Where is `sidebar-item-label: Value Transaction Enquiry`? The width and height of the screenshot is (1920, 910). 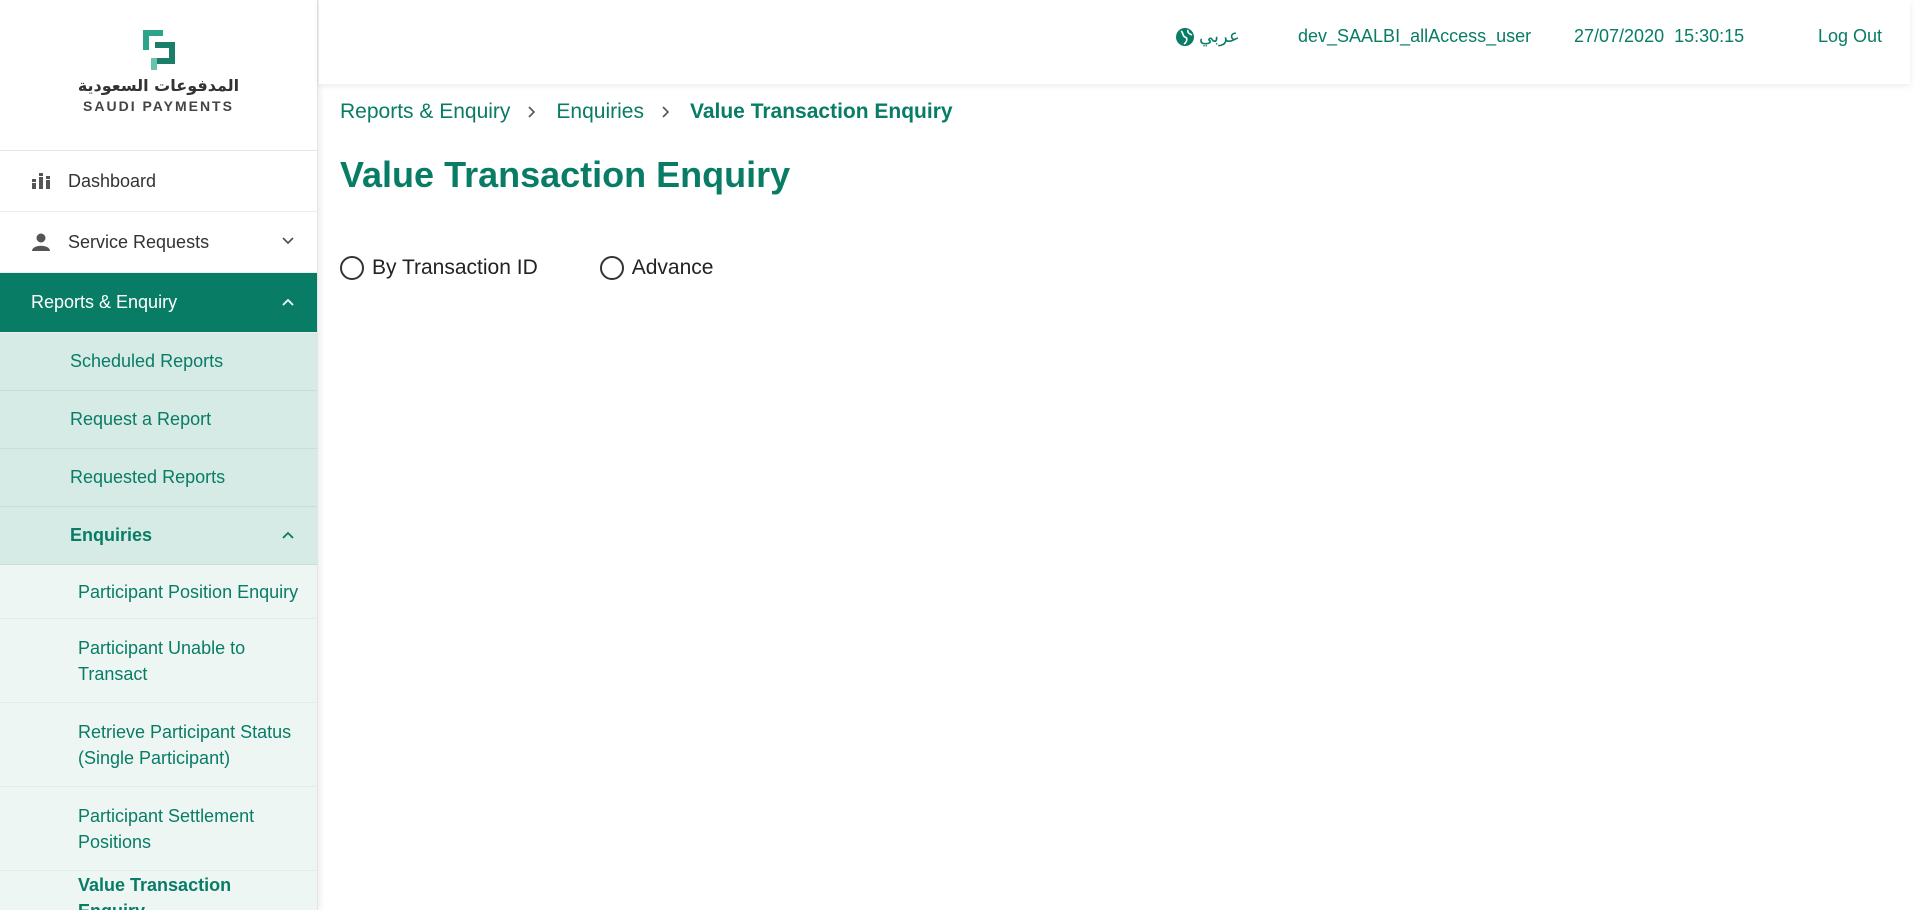
sidebar-item-label: Value Transaction Enquiry is located at coordinates (155, 892).